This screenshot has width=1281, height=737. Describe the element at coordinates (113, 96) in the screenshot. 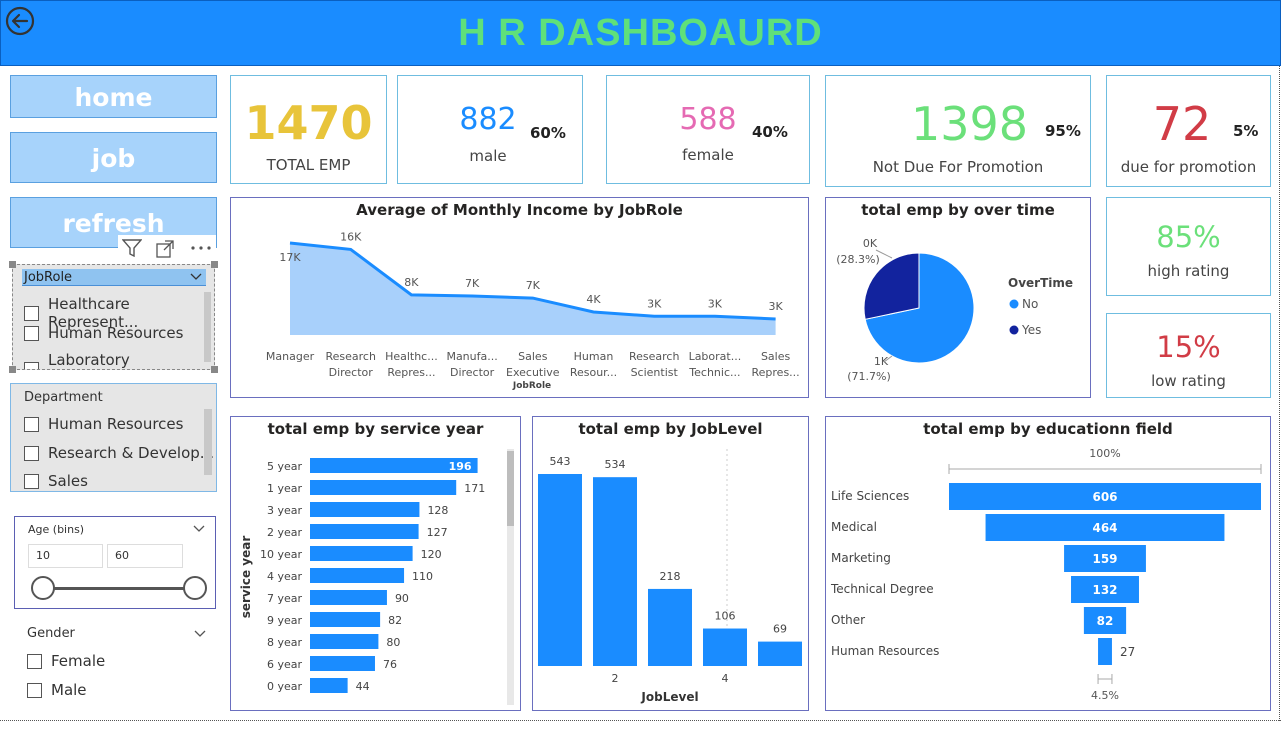

I see `home-button: home` at that location.